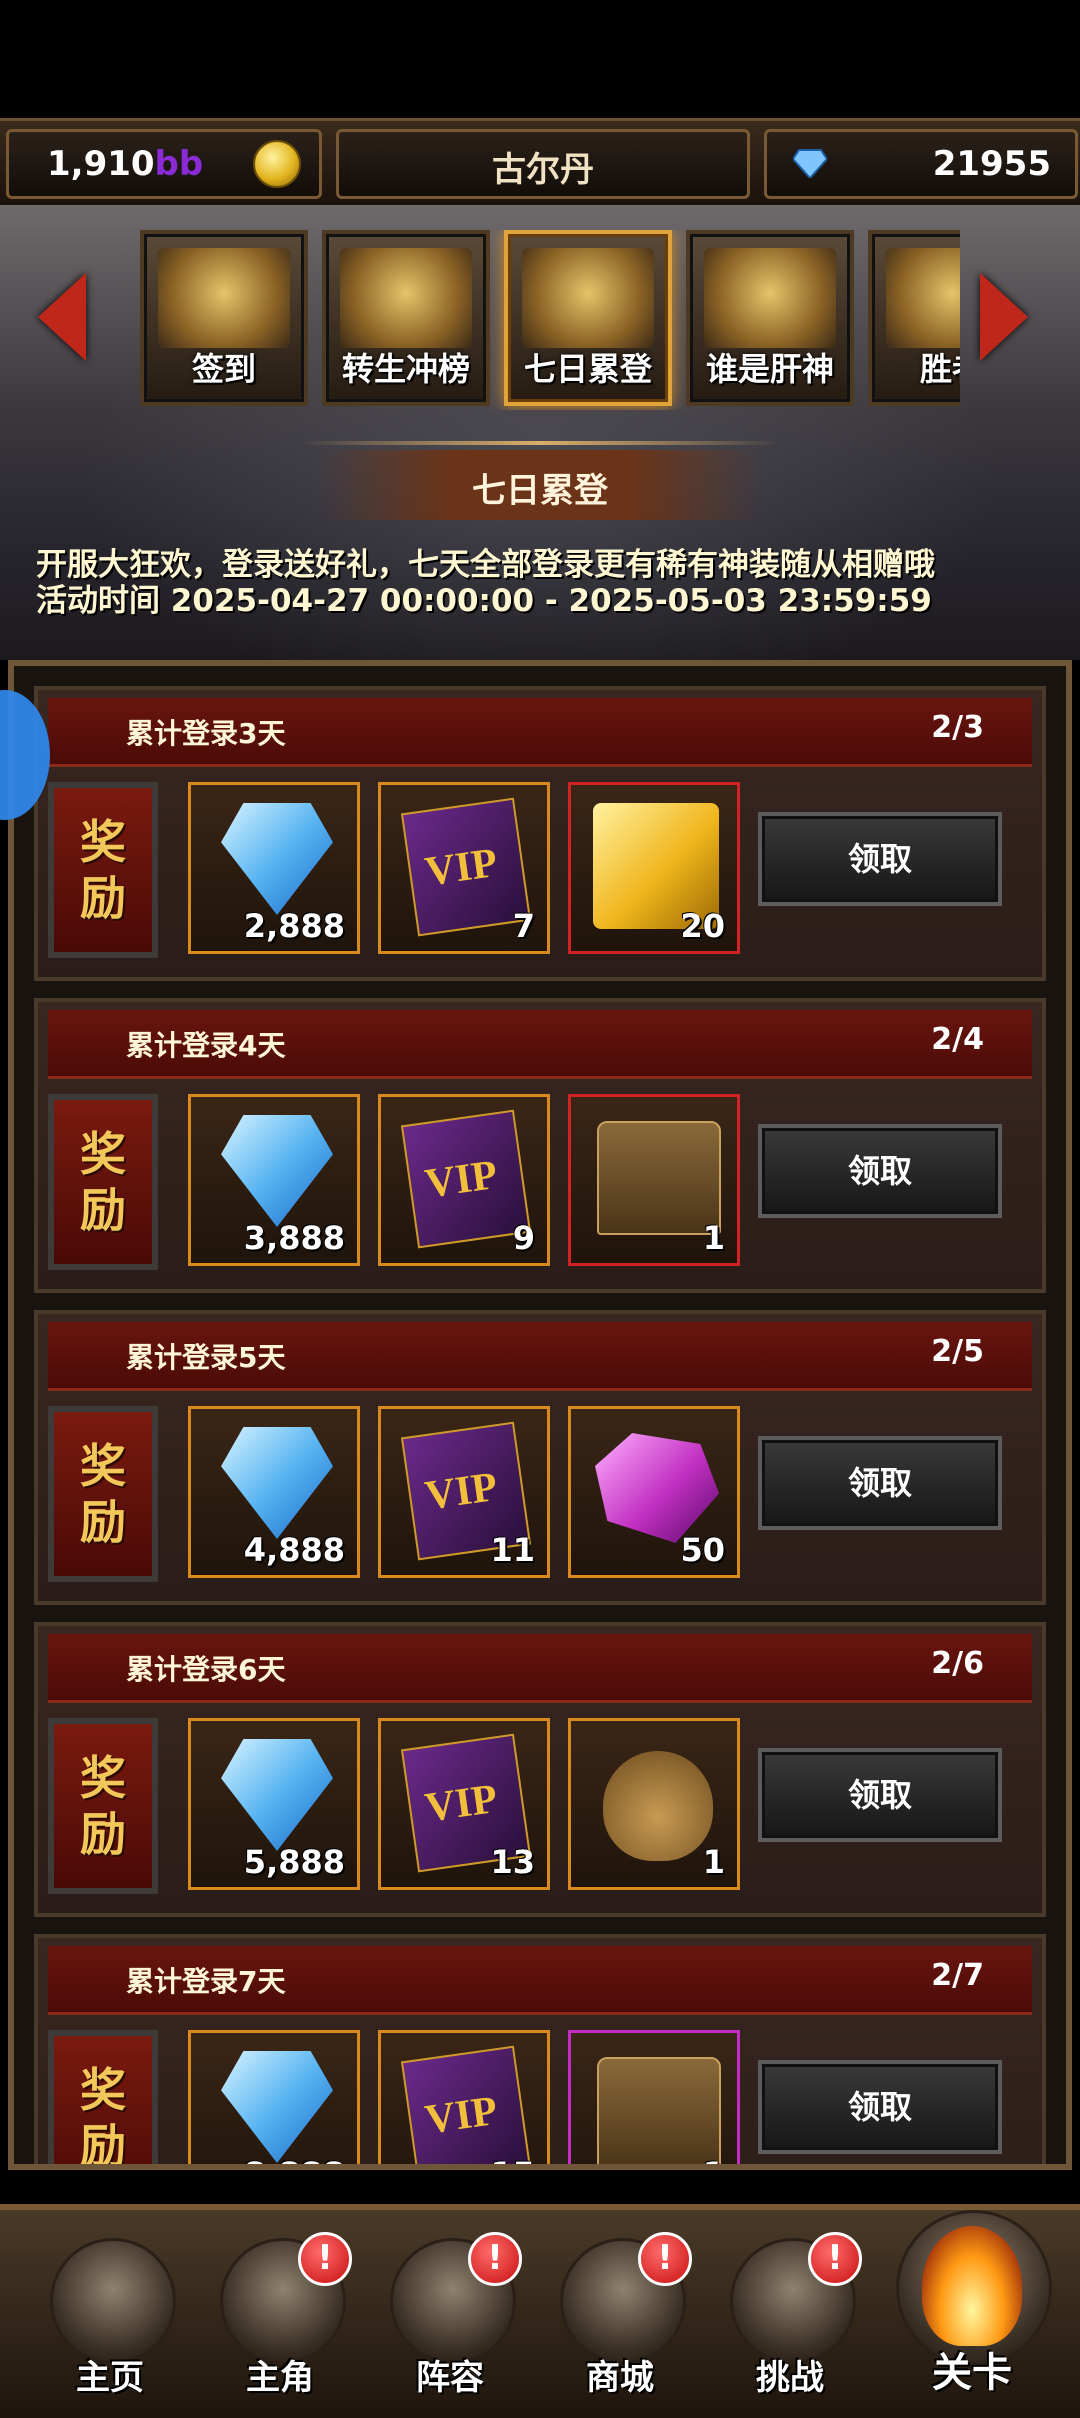 The image size is (1080, 2418). What do you see at coordinates (179, 164) in the screenshot?
I see `gold-suffix: bb` at bounding box center [179, 164].